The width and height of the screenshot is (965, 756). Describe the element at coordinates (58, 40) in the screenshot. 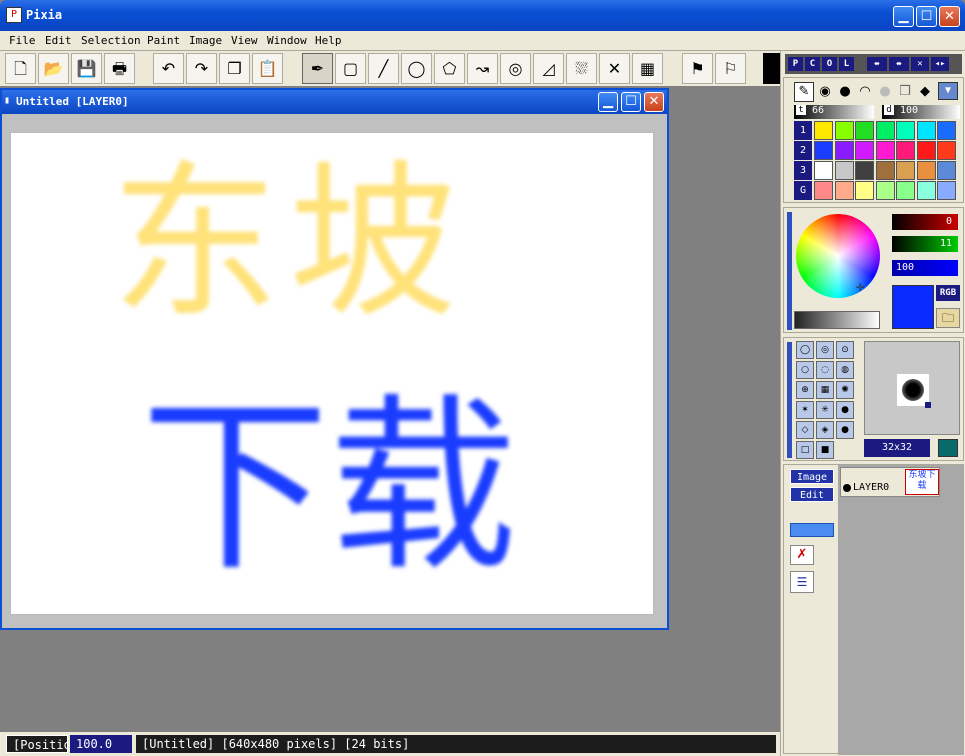

I see `menu-edit: Edit` at that location.